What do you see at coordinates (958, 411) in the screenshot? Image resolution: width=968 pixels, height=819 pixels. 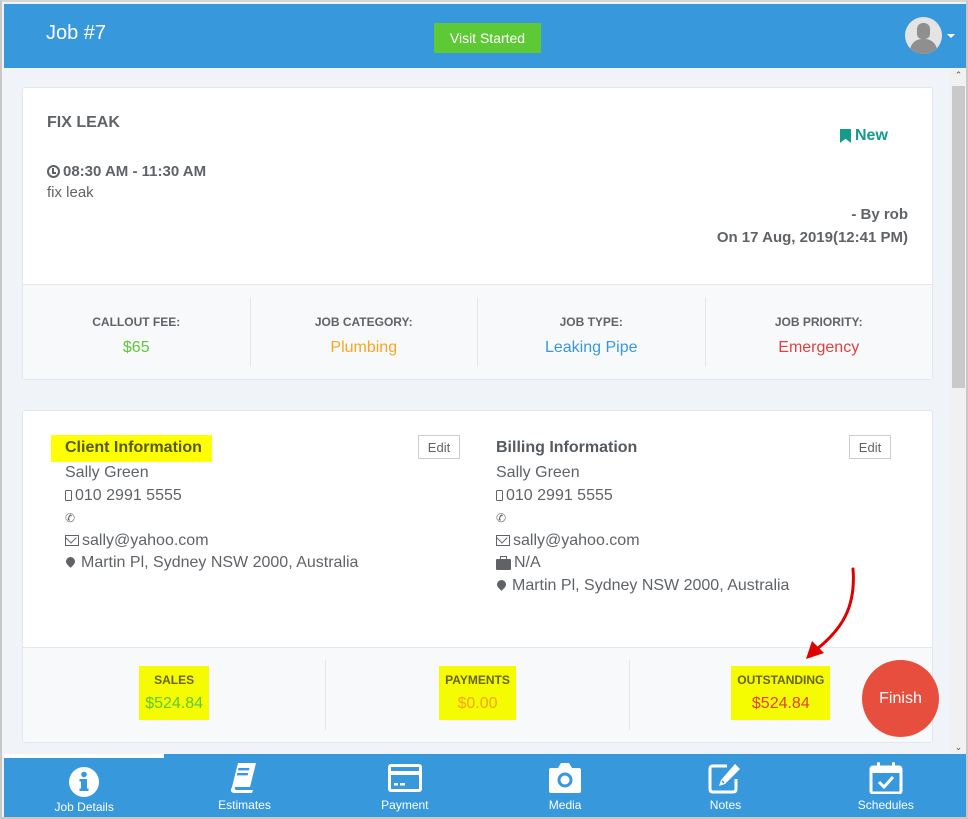 I see `scrollbar: ⌃ ⌄` at bounding box center [958, 411].